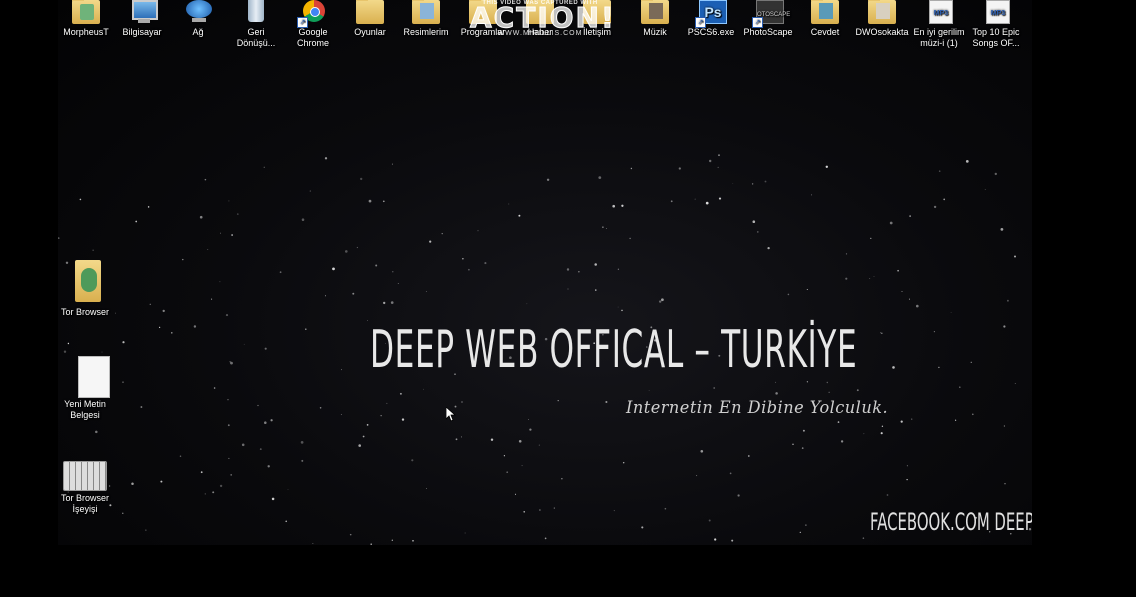 This screenshot has height=597, width=1136. Describe the element at coordinates (84, 312) in the screenshot. I see `icon-label: Tor Browser` at that location.